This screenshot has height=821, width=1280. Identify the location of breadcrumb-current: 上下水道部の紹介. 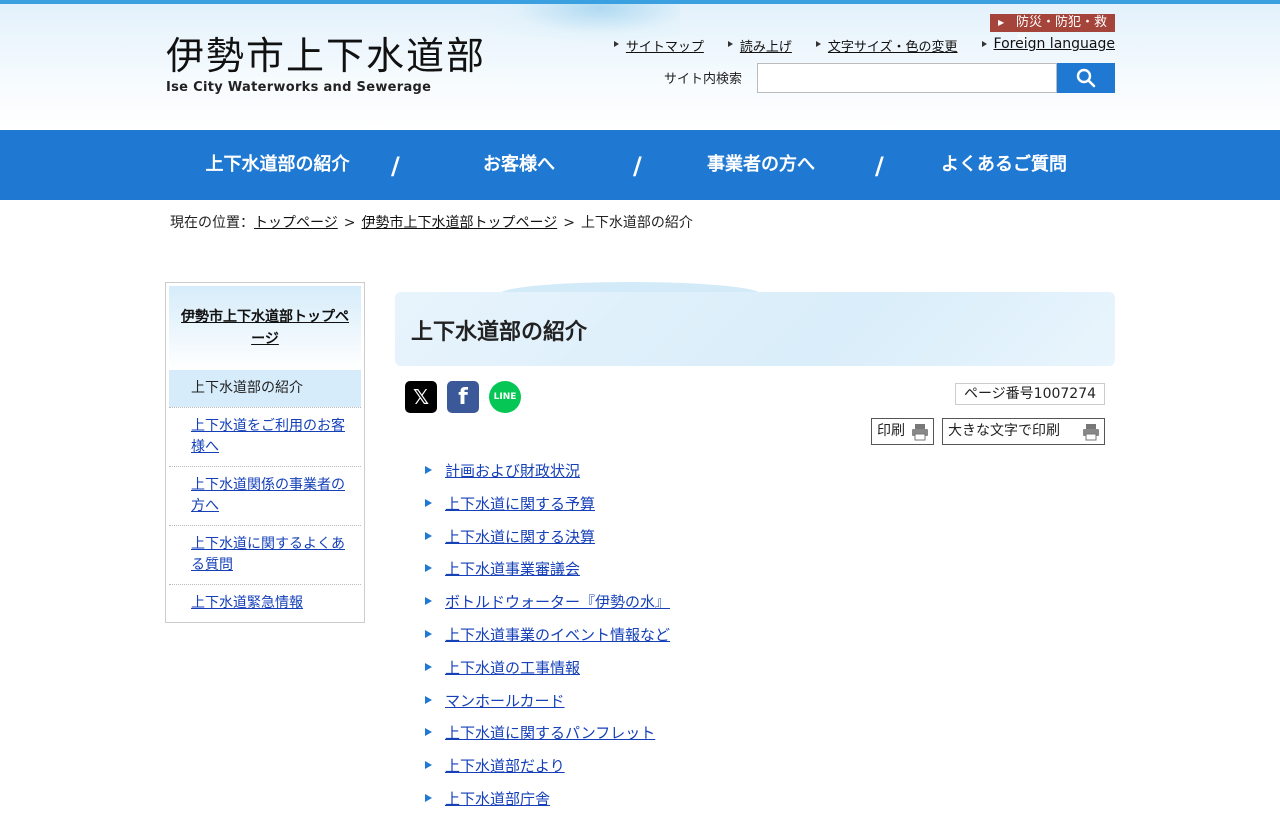
(636, 223).